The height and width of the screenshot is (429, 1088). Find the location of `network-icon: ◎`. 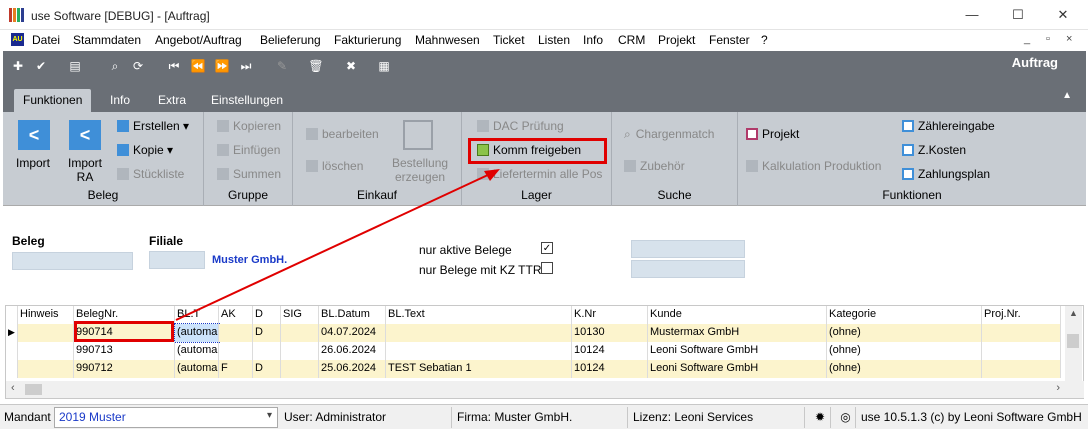

network-icon: ◎ is located at coordinates (844, 417).